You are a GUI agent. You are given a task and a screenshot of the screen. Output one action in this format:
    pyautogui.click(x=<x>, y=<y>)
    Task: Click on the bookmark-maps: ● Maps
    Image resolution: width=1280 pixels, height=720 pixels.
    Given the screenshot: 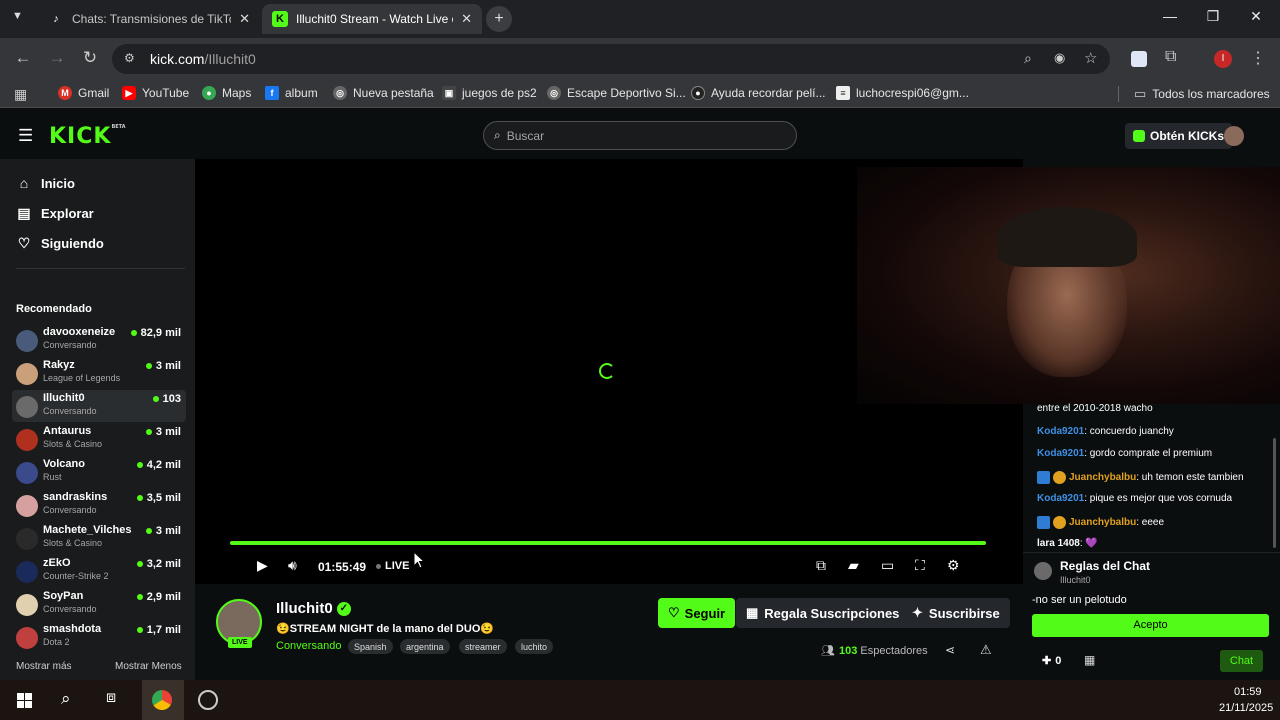 What is the action you would take?
    pyautogui.click(x=226, y=93)
    